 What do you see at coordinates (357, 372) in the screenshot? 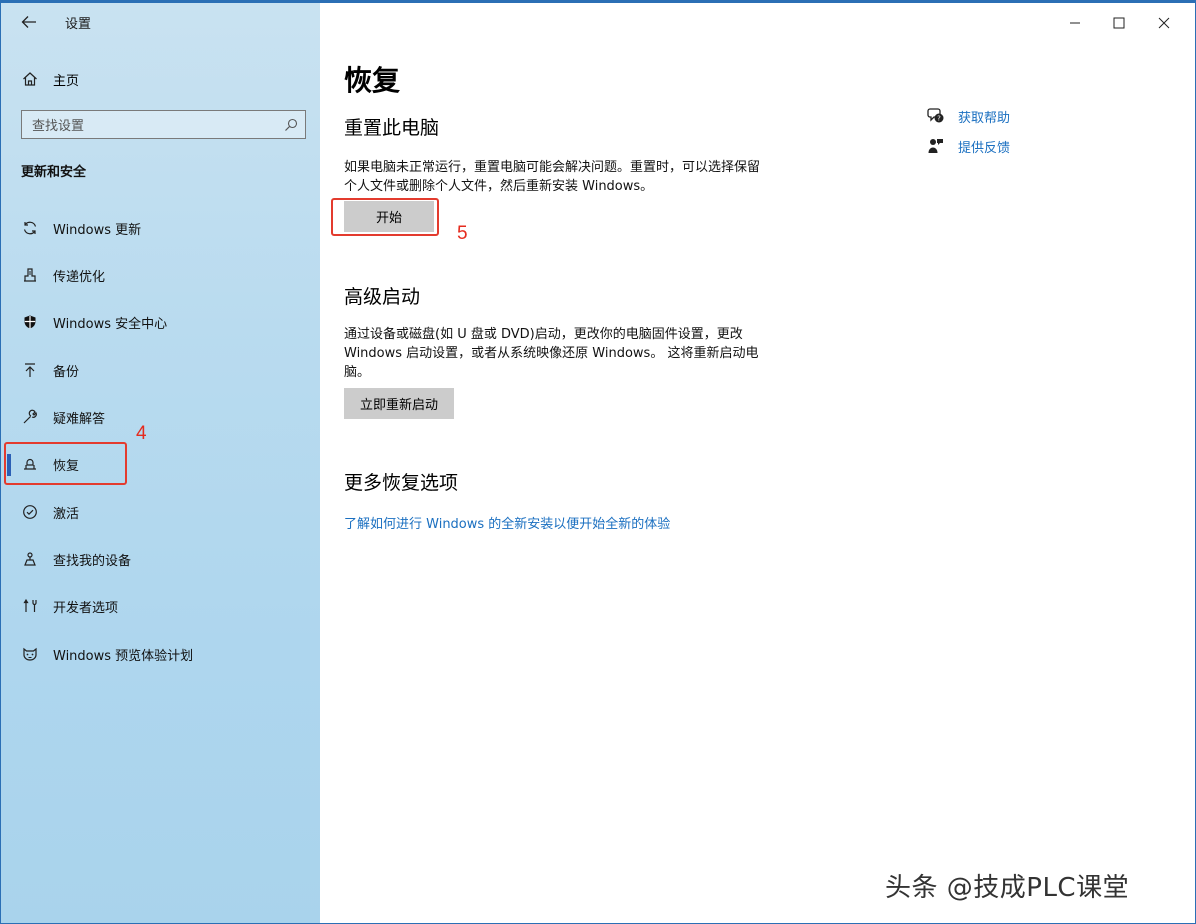
I see `advanced-description-line: 脑。` at bounding box center [357, 372].